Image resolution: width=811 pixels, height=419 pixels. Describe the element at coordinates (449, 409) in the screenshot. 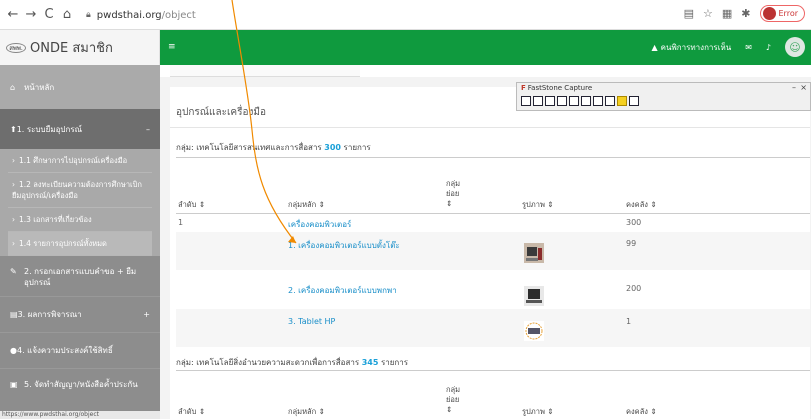

I see `sort-icon: ⇕` at that location.